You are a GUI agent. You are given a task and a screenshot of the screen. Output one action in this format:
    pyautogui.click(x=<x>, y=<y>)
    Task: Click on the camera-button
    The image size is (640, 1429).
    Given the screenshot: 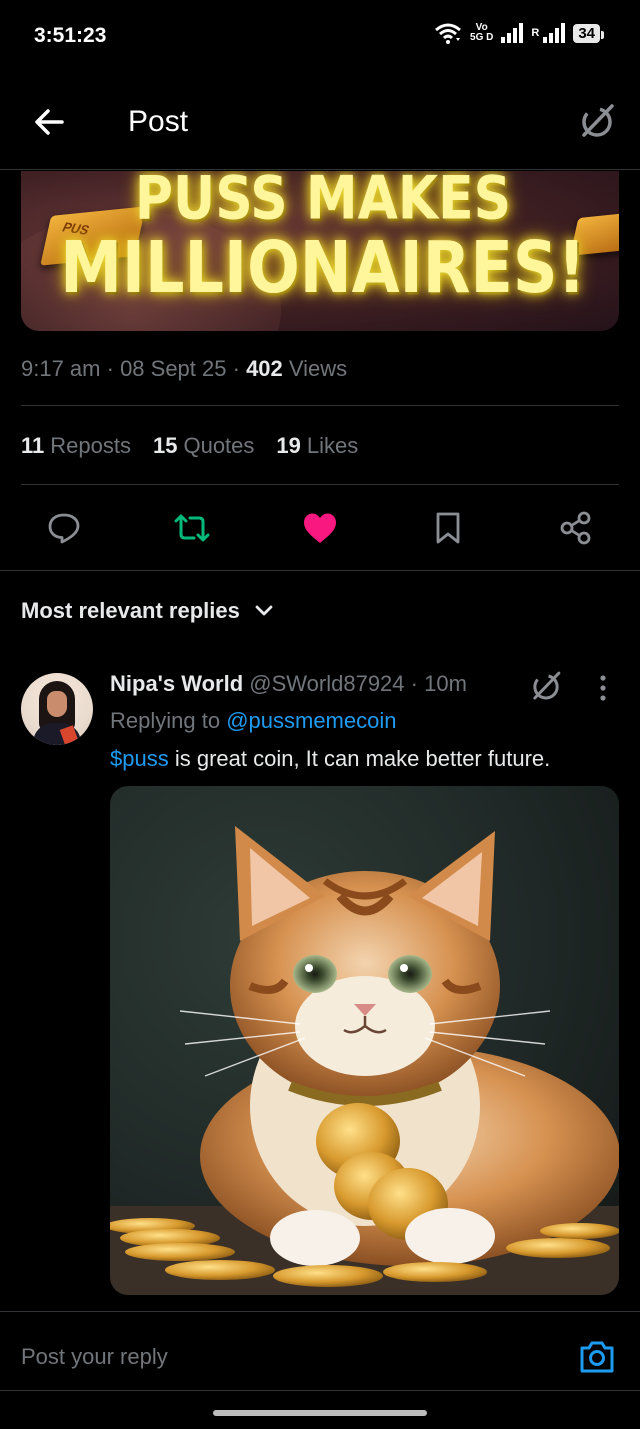 What is the action you would take?
    pyautogui.click(x=597, y=1357)
    